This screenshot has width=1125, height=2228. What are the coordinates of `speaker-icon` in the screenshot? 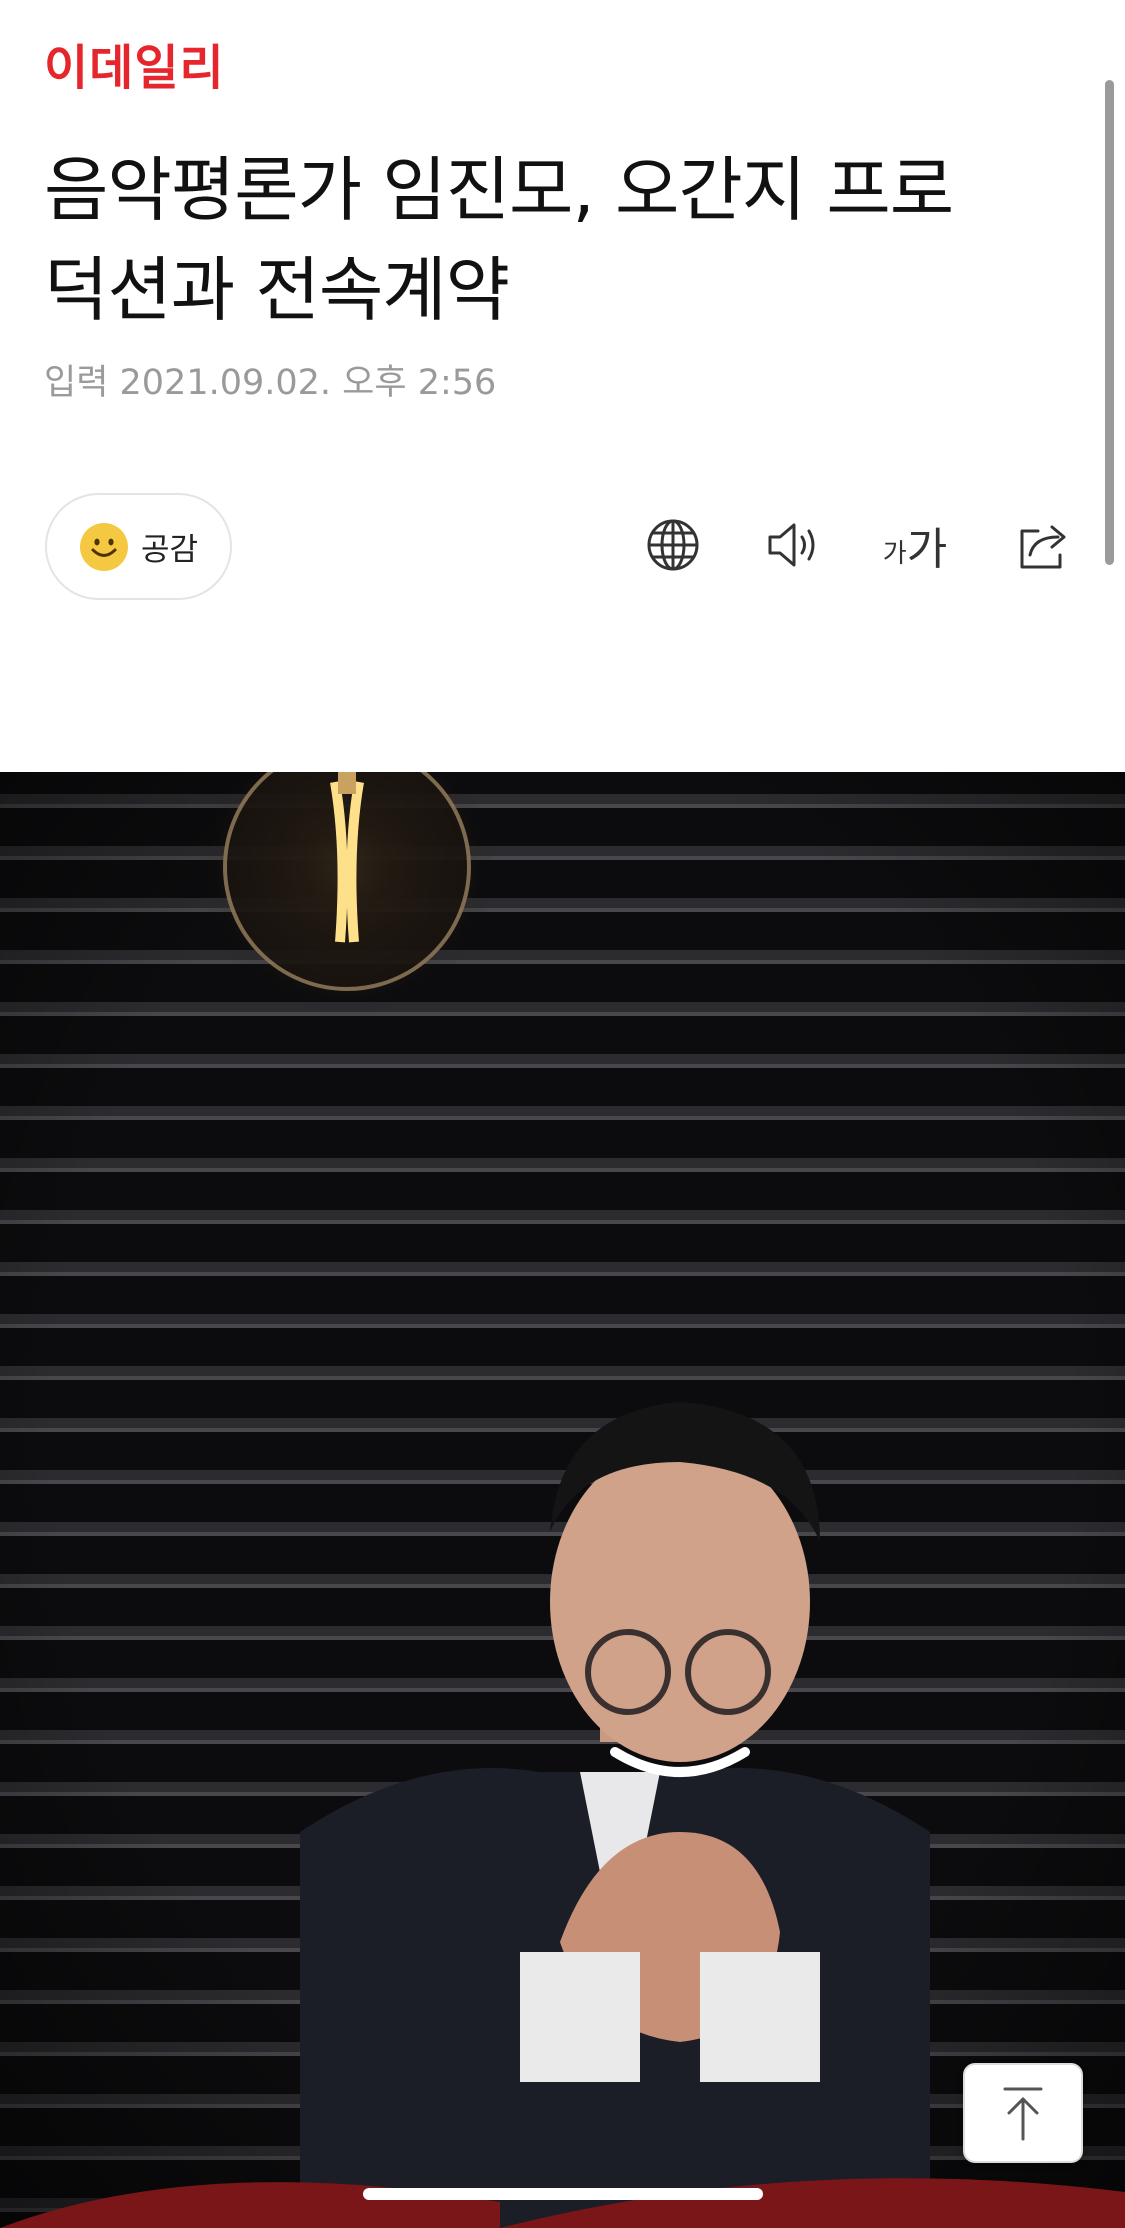 It's located at (791, 545).